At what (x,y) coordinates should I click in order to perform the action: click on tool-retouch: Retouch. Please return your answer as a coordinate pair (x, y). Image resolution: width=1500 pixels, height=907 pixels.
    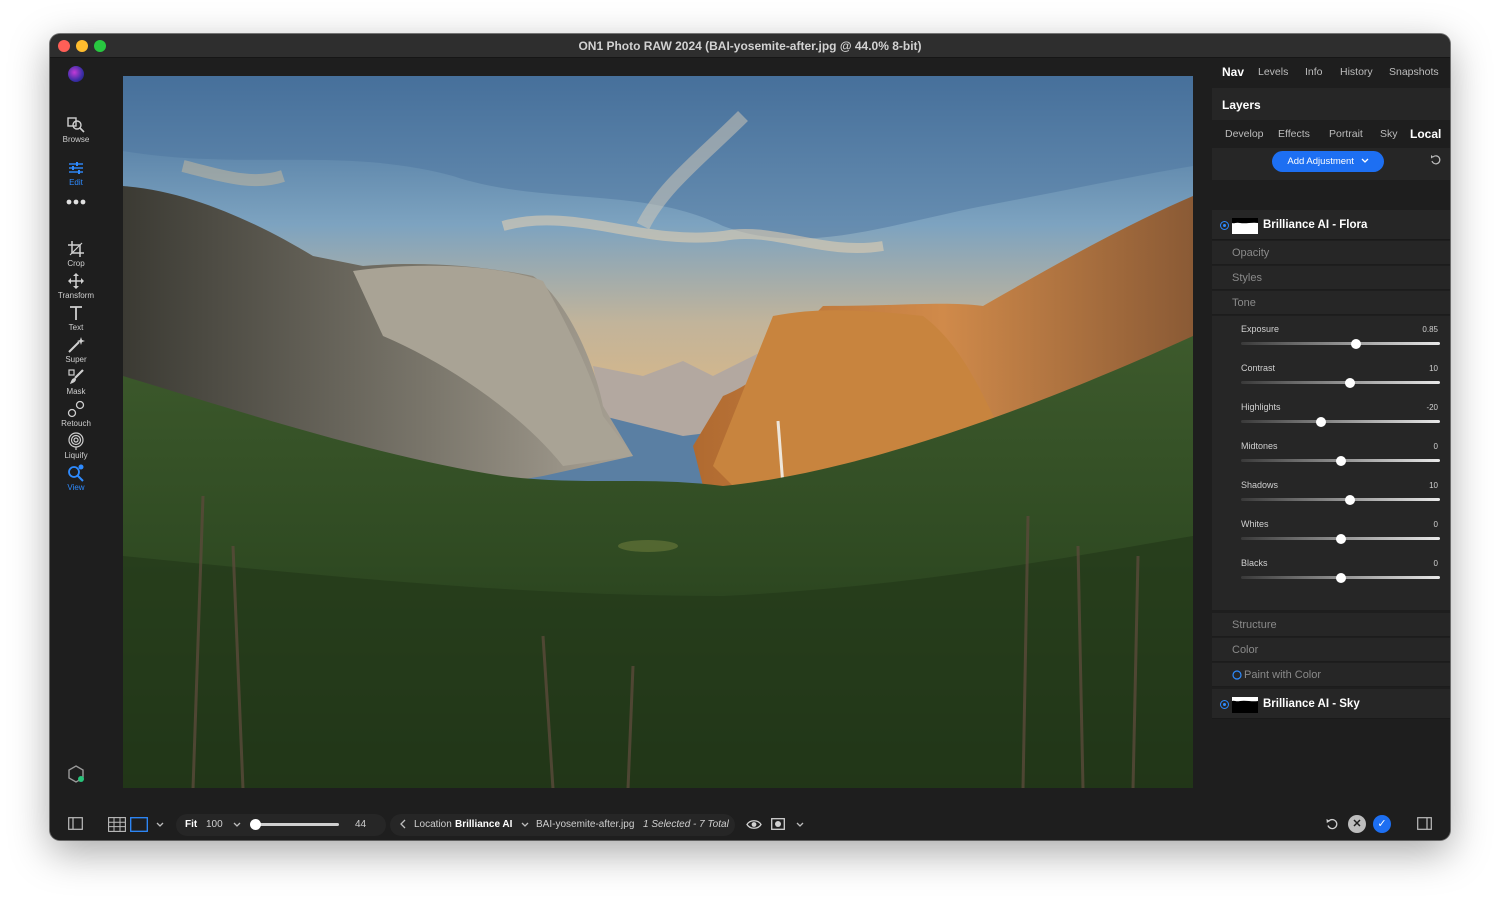
    Looking at the image, I should click on (76, 414).